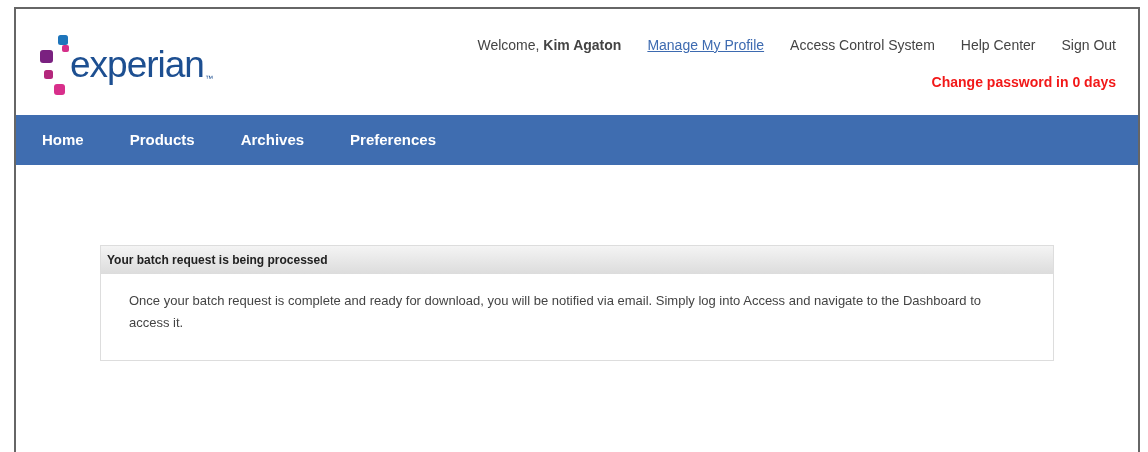 The image size is (1148, 452). What do you see at coordinates (549, 45) in the screenshot?
I see `welcome-text: Welcome, Kim Agaton` at bounding box center [549, 45].